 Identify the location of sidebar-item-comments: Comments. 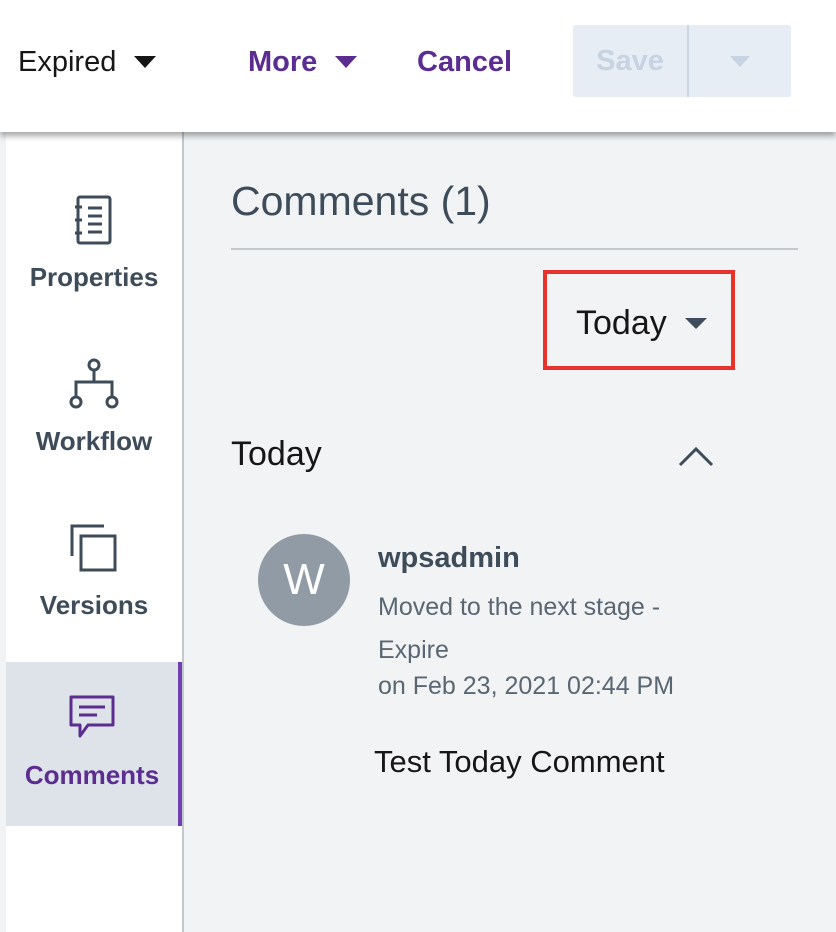
(94, 744).